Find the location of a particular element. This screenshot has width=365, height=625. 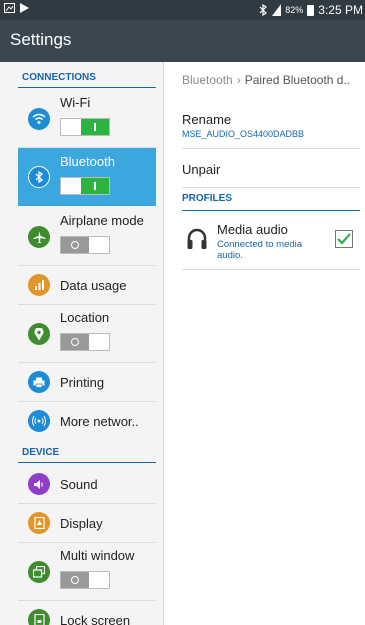

sidebar-item-airplane-mode: Airplane mode is located at coordinates (87, 237).